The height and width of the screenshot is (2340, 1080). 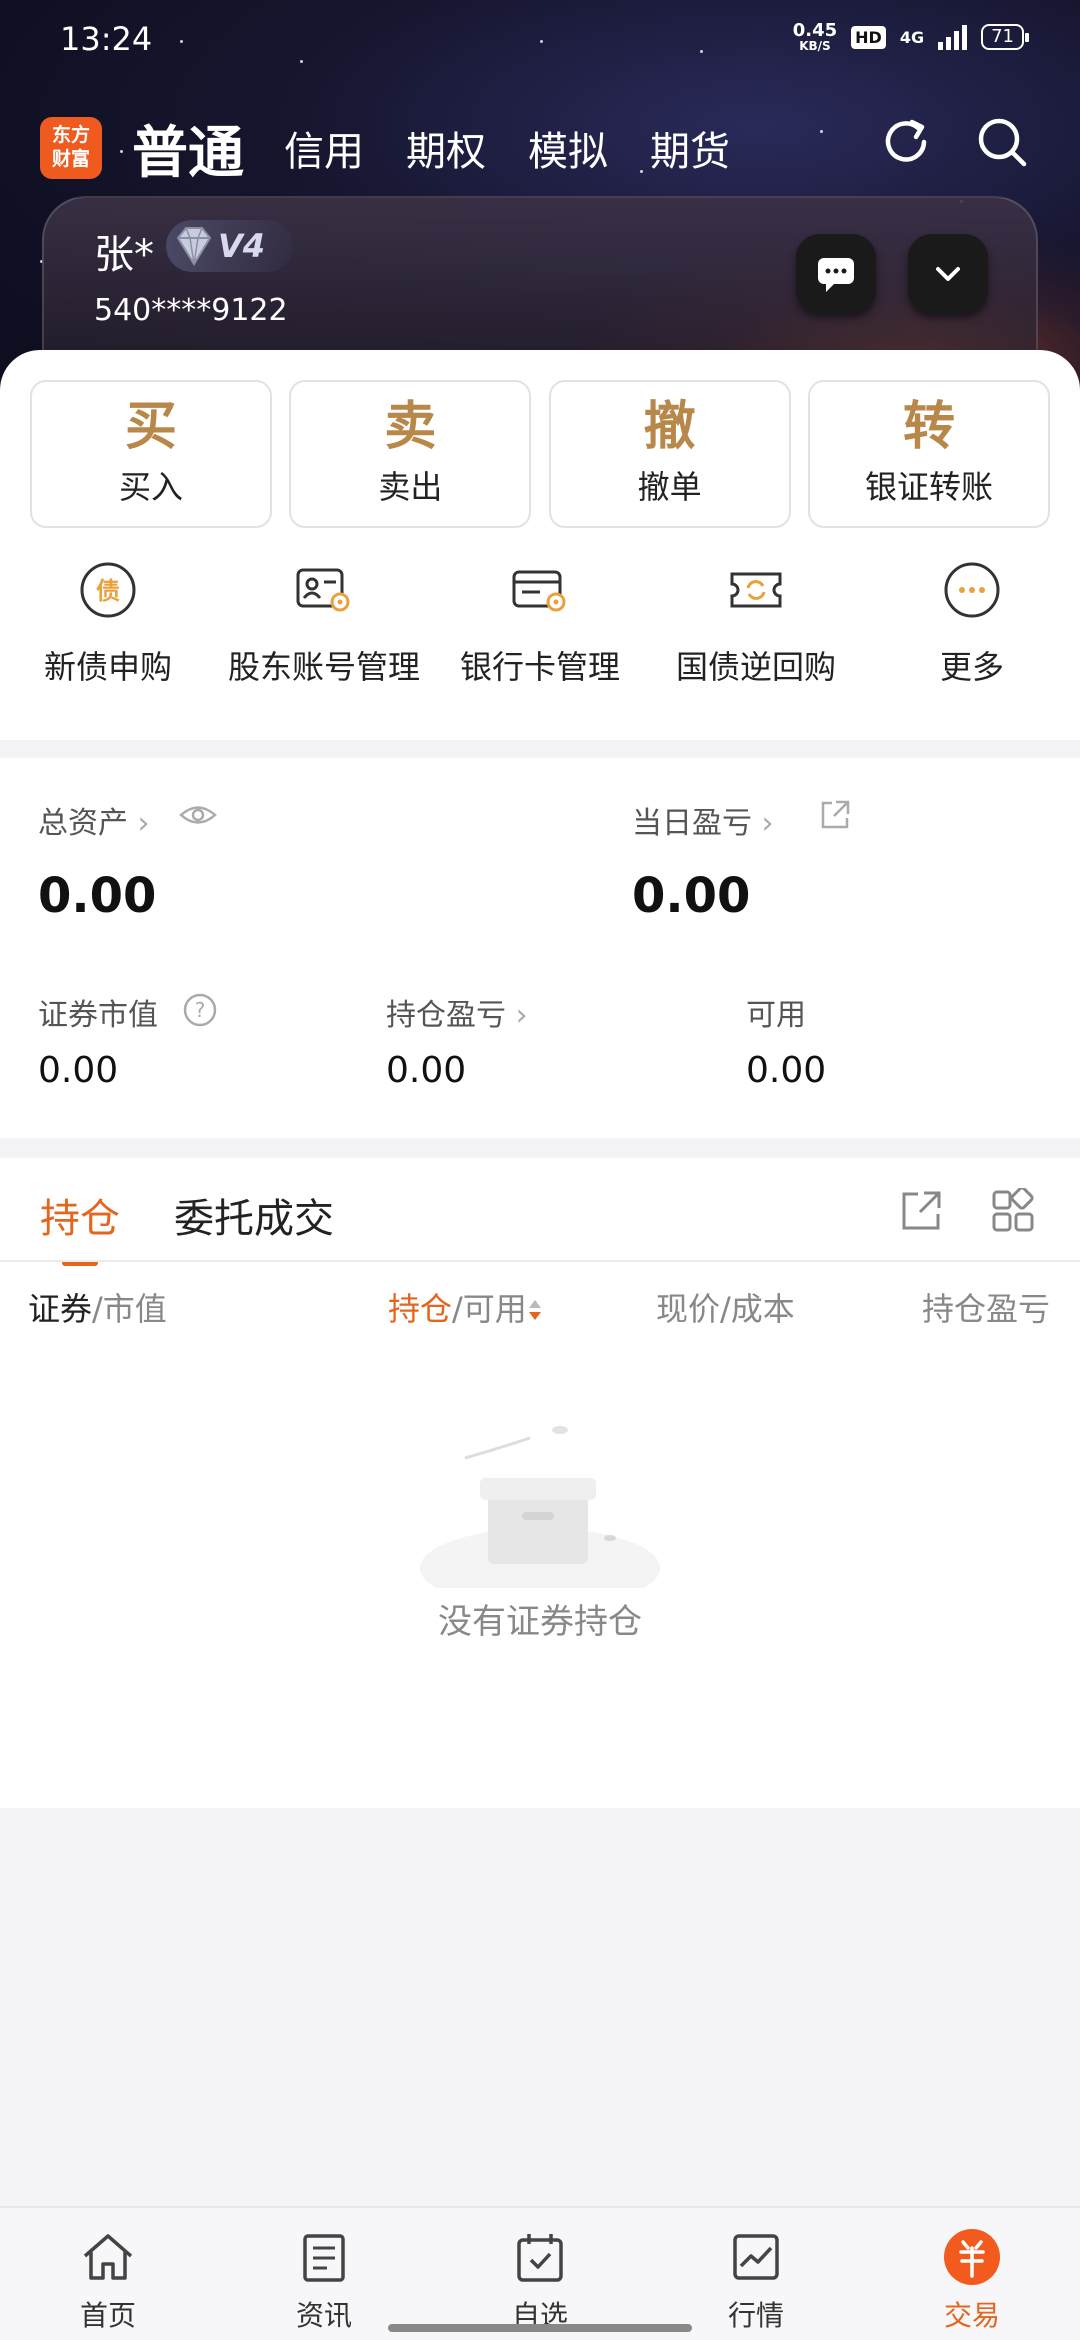 I want to click on nav-market: 行情, so click(x=756, y=2274).